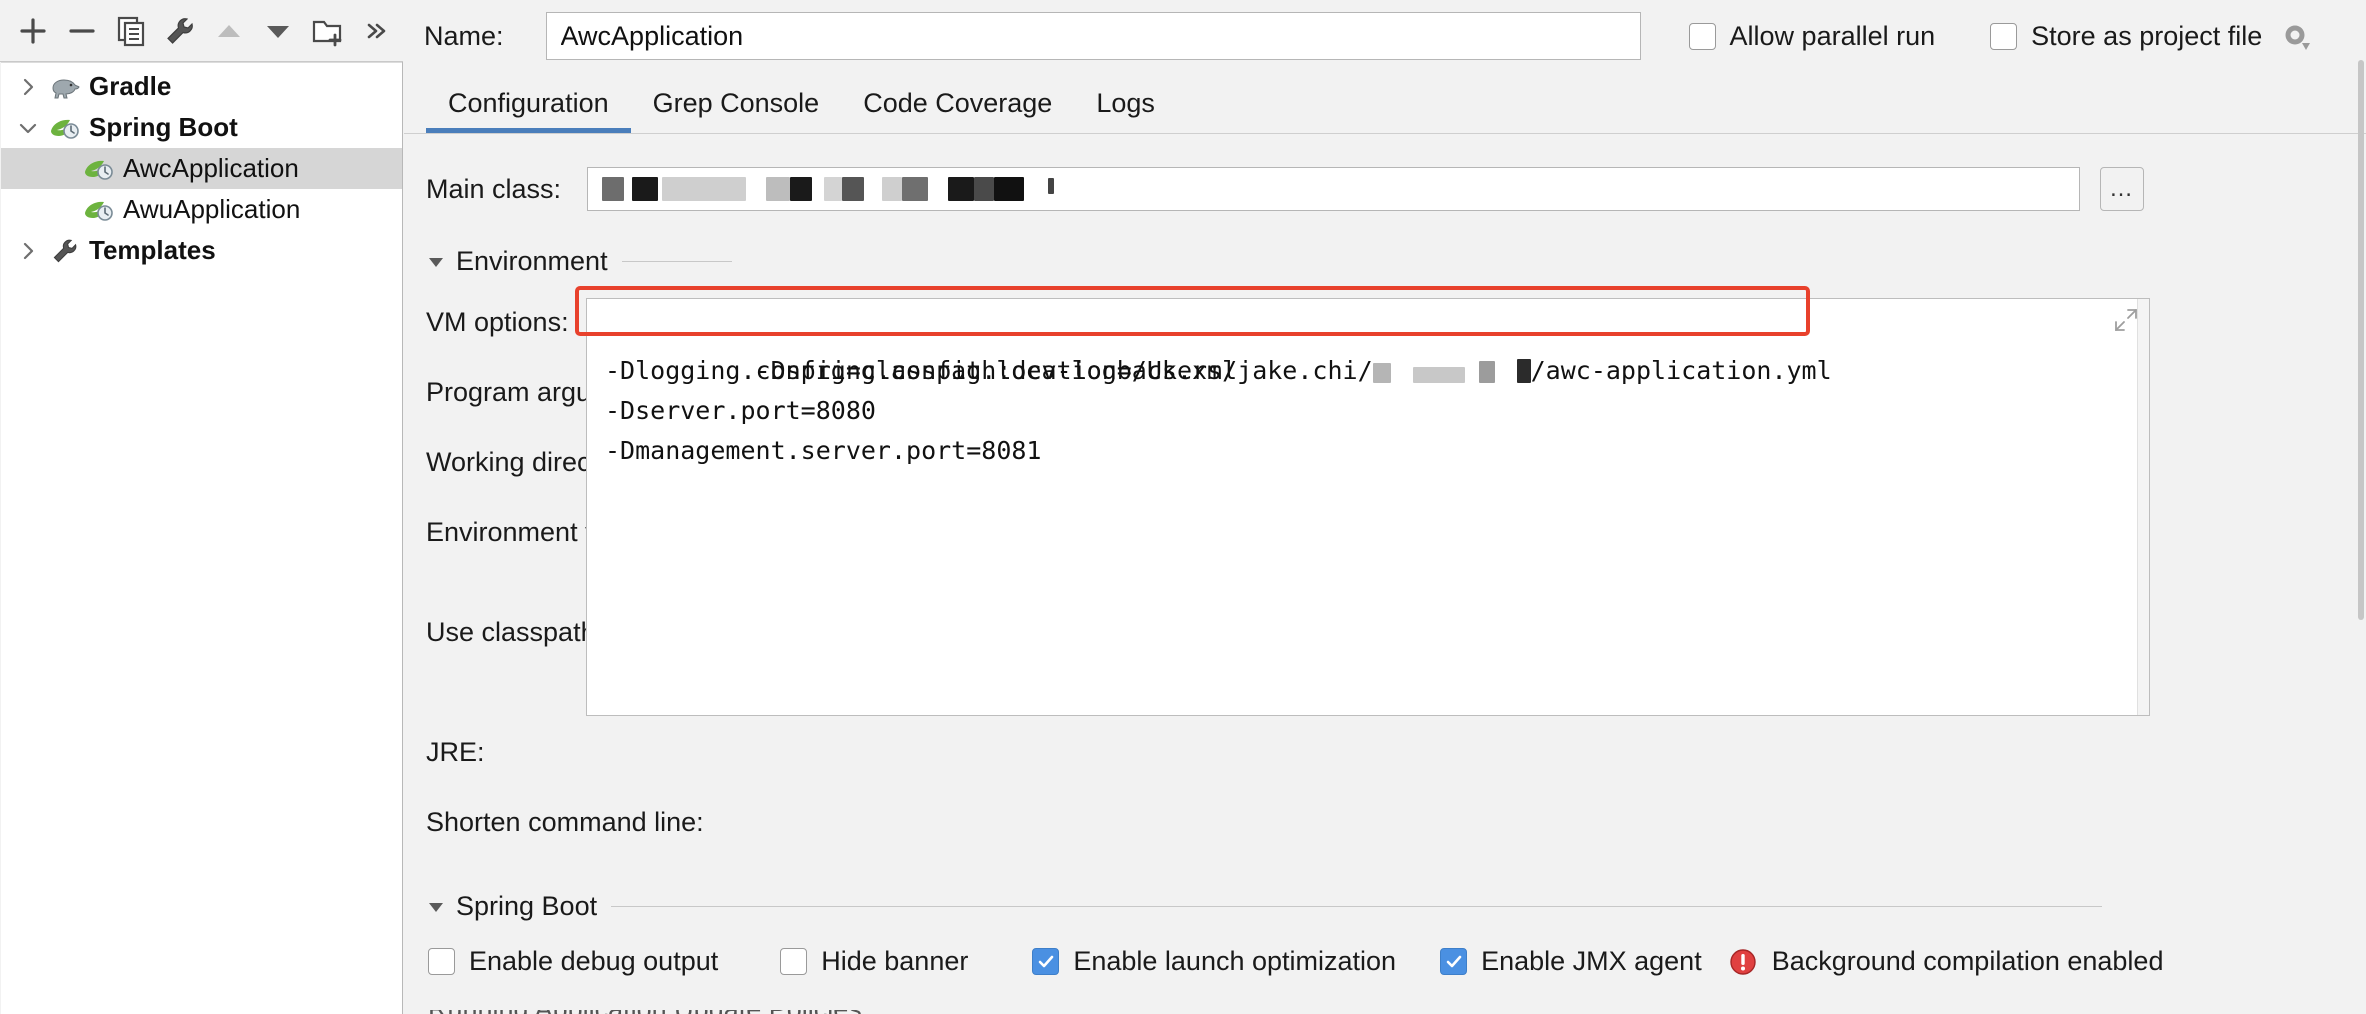  I want to click on tree-item-templates: Templates, so click(201, 250).